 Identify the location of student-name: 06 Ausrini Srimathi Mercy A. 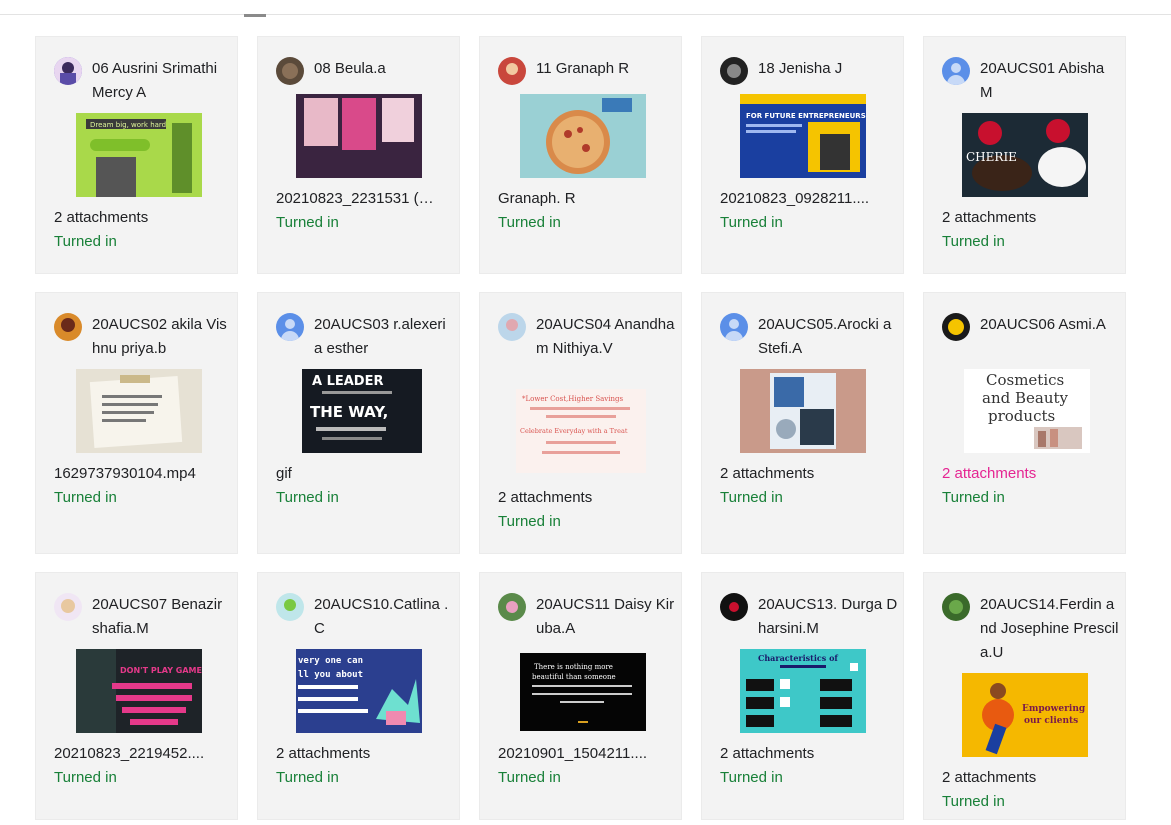
(162, 81).